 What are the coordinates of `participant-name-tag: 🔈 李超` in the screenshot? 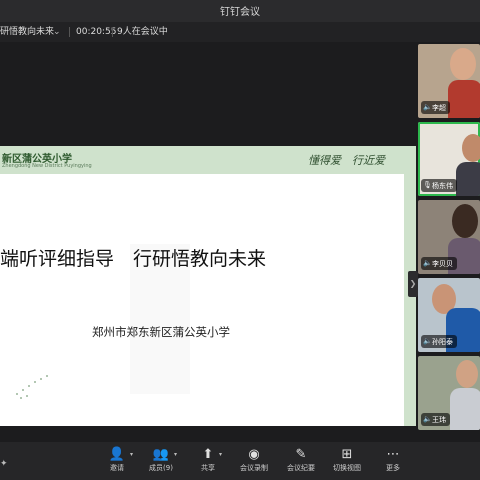 It's located at (435, 107).